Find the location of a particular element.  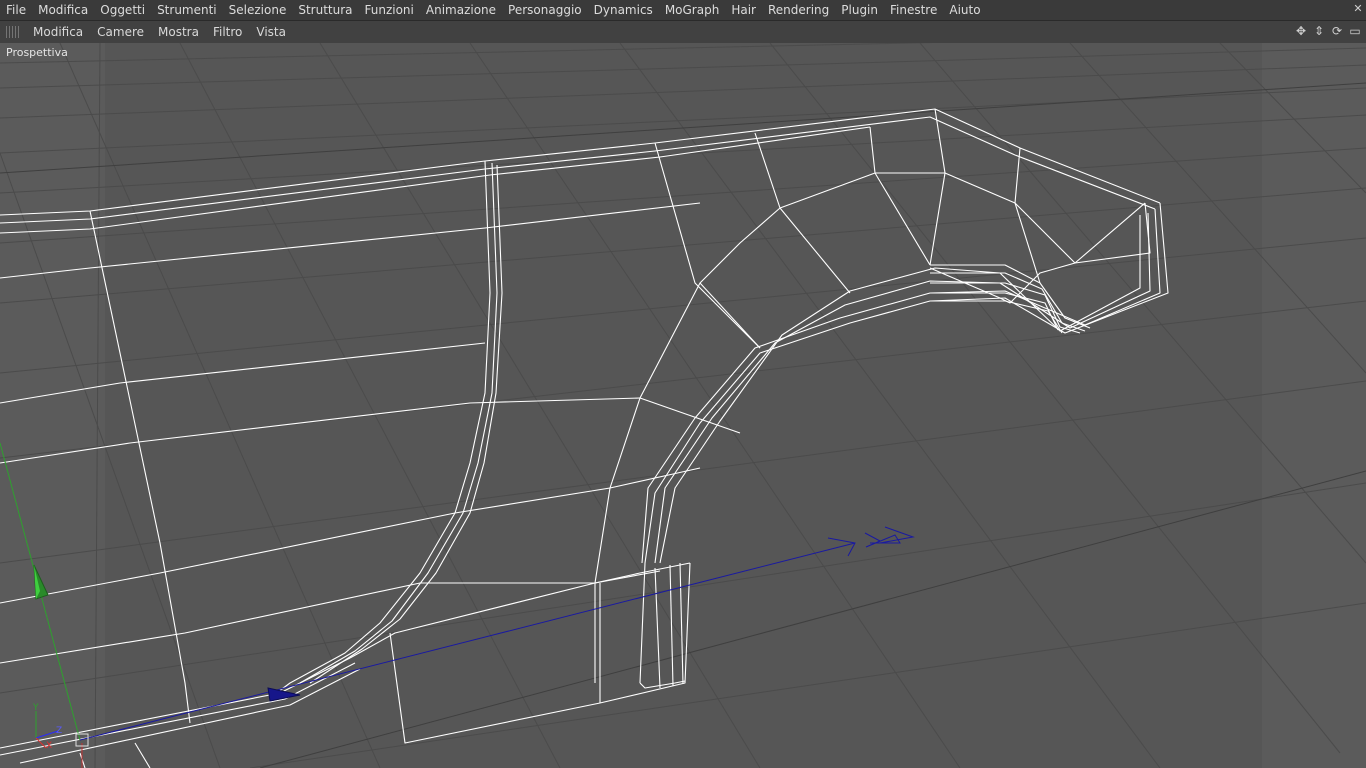

menu-personaggio: Personaggio is located at coordinates (545, 10).